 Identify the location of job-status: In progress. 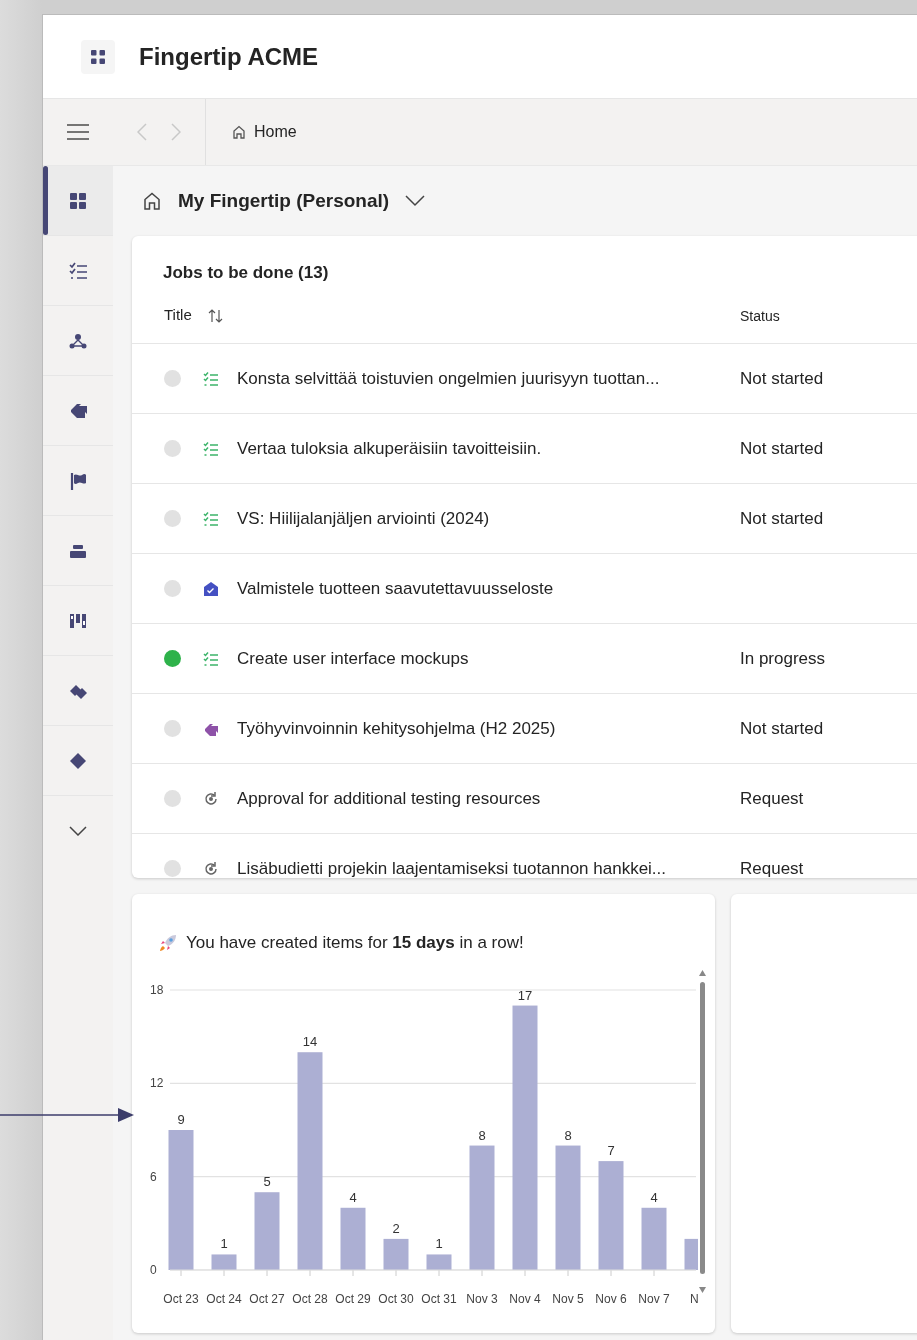
(783, 658).